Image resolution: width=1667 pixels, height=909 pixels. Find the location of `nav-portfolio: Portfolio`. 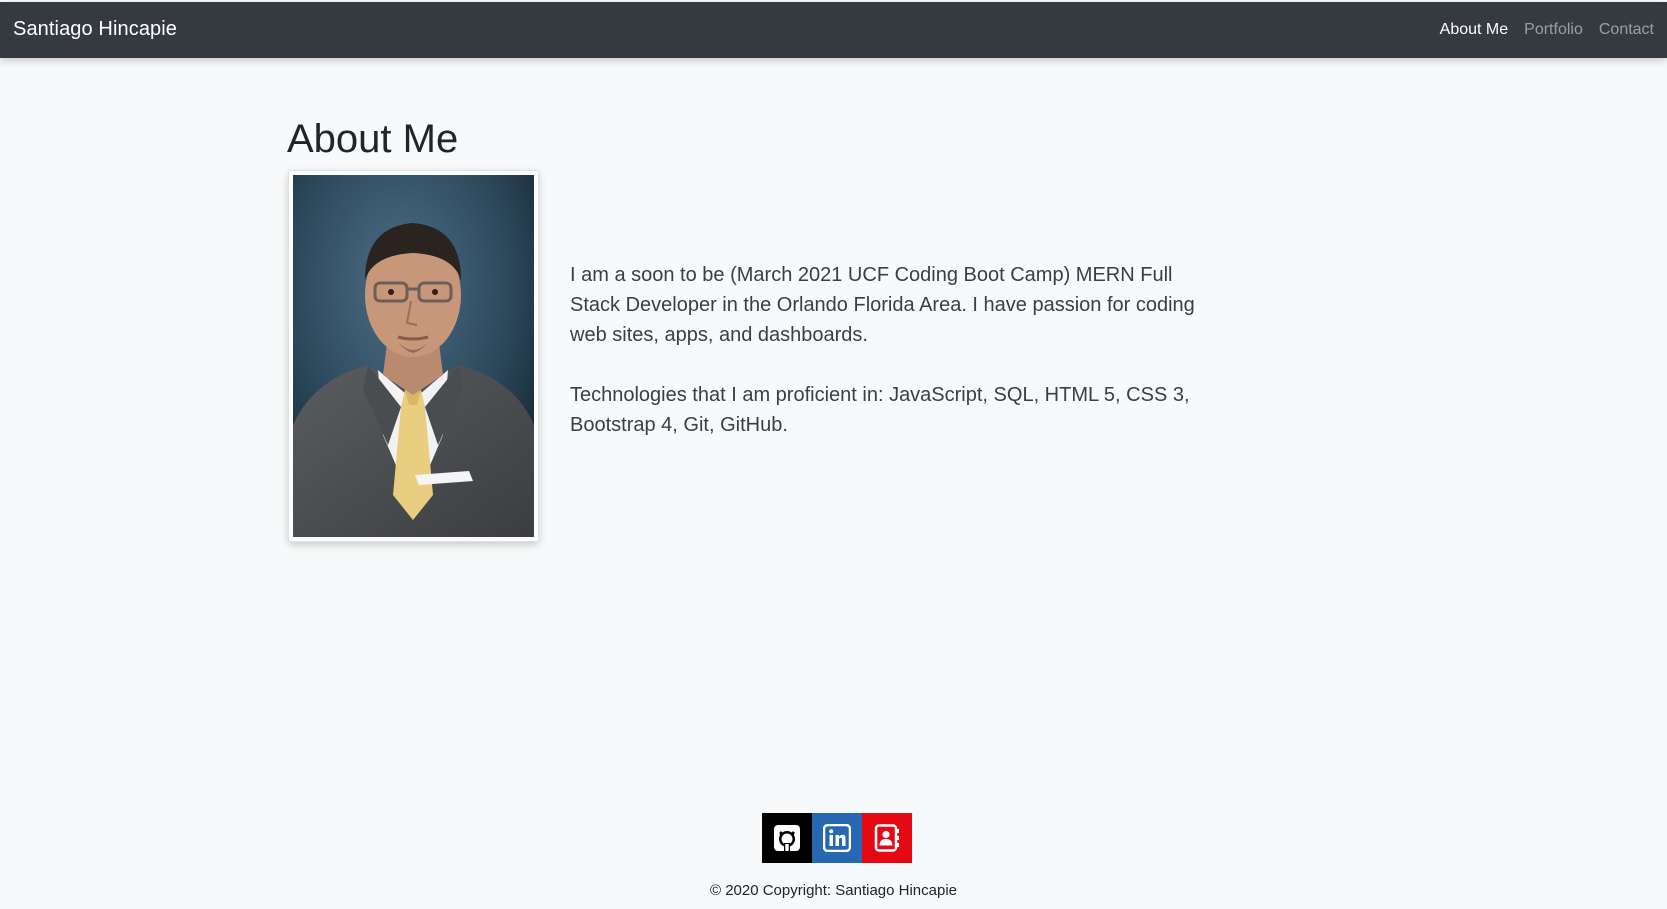

nav-portfolio: Portfolio is located at coordinates (1553, 30).